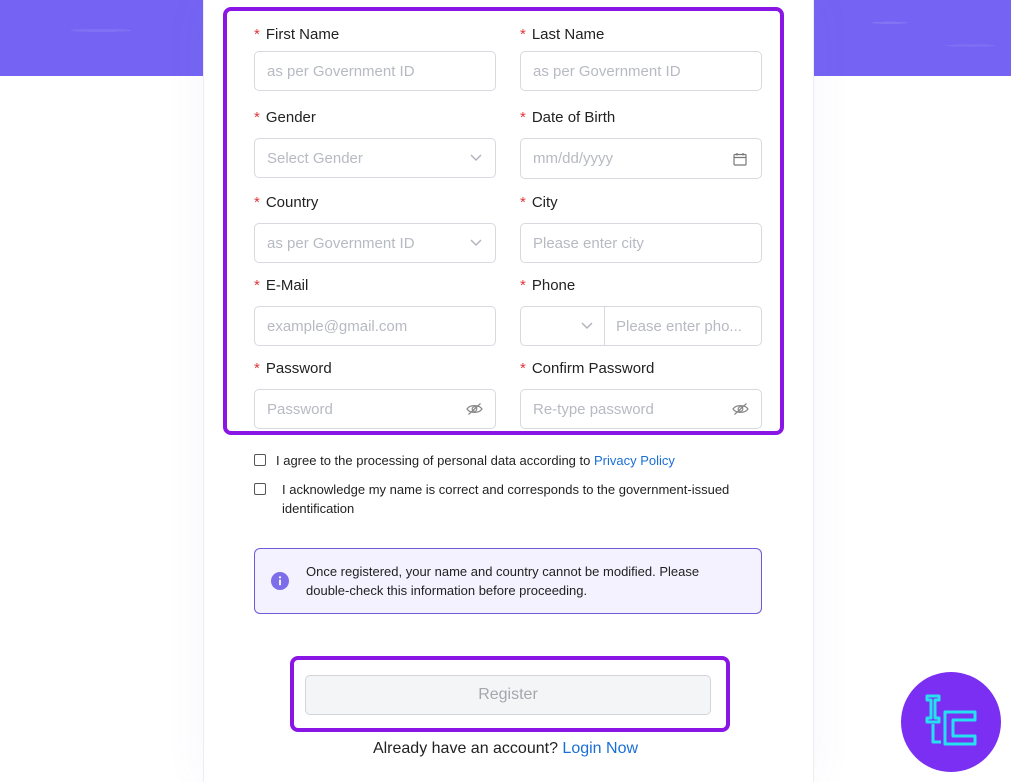 The image size is (1011, 782). What do you see at coordinates (508, 695) in the screenshot?
I see `register-button: Register` at bounding box center [508, 695].